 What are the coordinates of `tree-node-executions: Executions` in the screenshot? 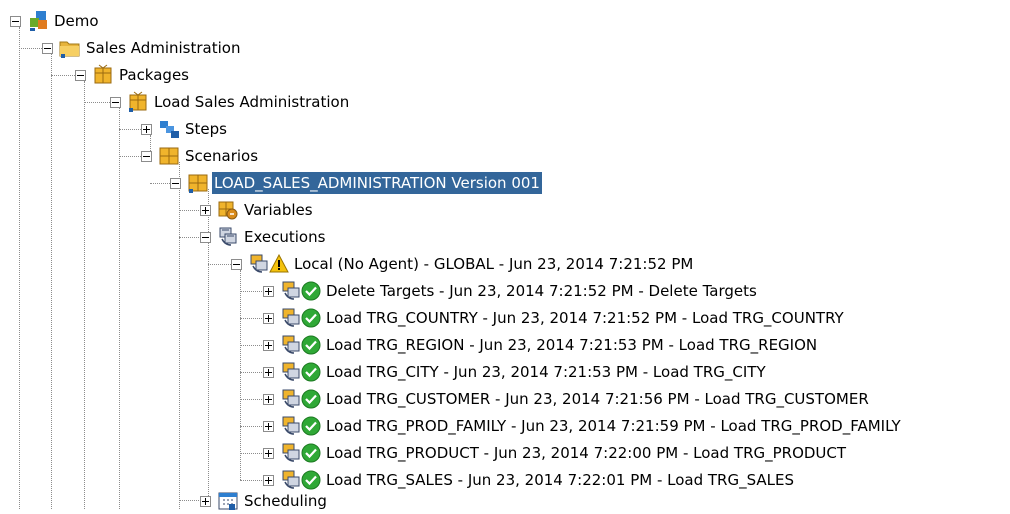 It's located at (263, 237).